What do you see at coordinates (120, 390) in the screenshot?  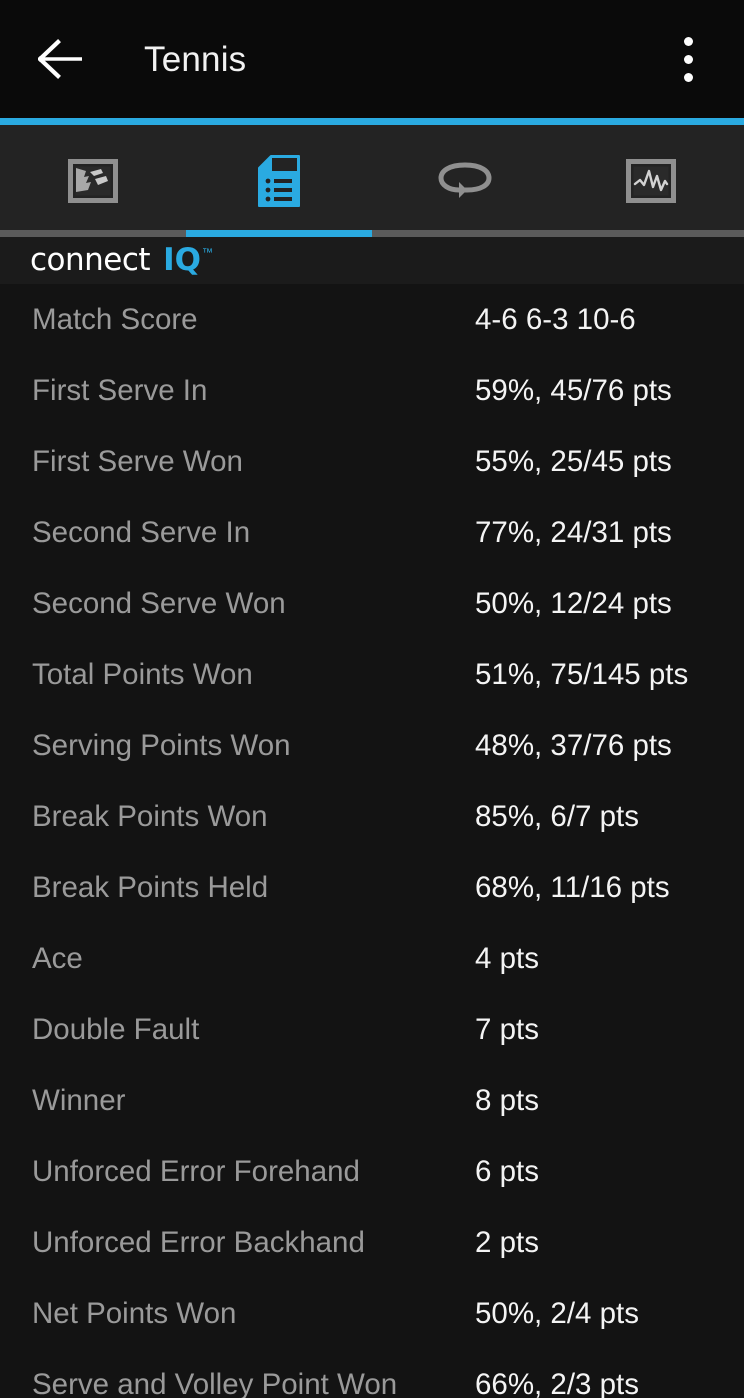 I see `stat-label: First Serve In` at bounding box center [120, 390].